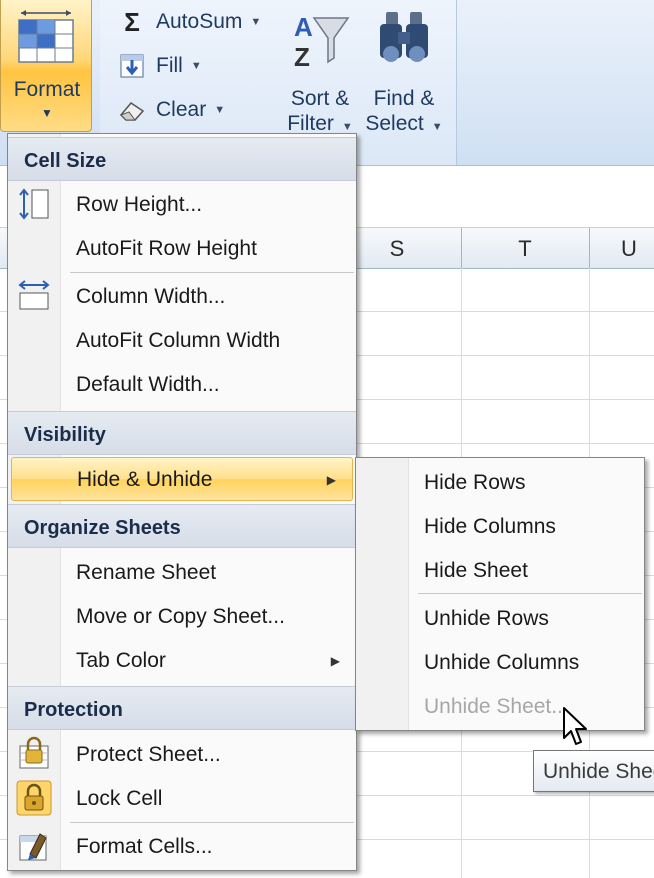 This screenshot has width=654, height=878. What do you see at coordinates (182, 433) in the screenshot?
I see `menu-header-visibility: Visibility` at bounding box center [182, 433].